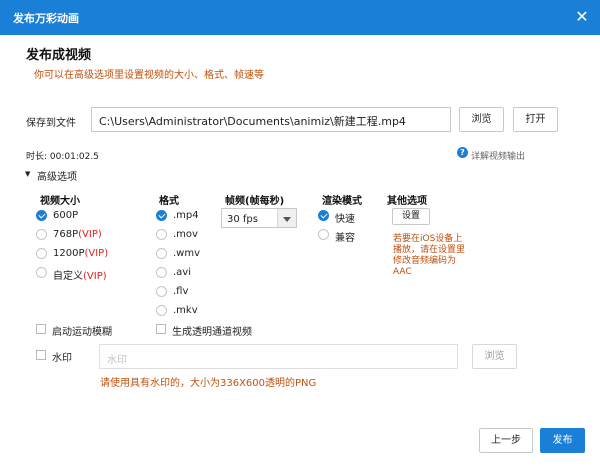  Describe the element at coordinates (46, 18) in the screenshot. I see `window-title: 发布万彩动画` at that location.